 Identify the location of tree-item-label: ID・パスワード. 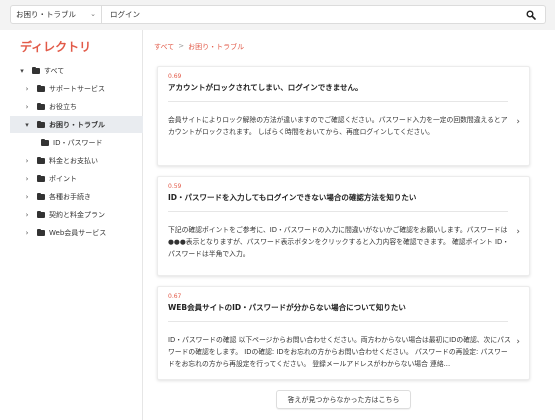
(78, 142).